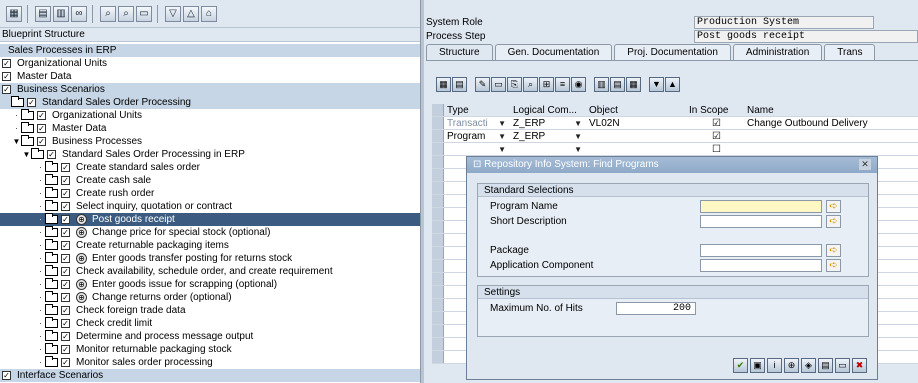 The height and width of the screenshot is (383, 918). What do you see at coordinates (79, 13) in the screenshot?
I see `link-icon: ∞` at bounding box center [79, 13].